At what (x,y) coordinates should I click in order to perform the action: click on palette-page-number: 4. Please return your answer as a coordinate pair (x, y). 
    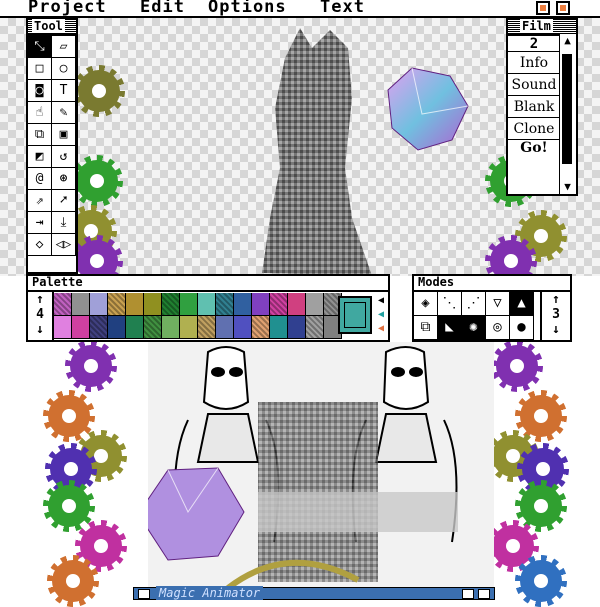
    Looking at the image, I should click on (40, 314).